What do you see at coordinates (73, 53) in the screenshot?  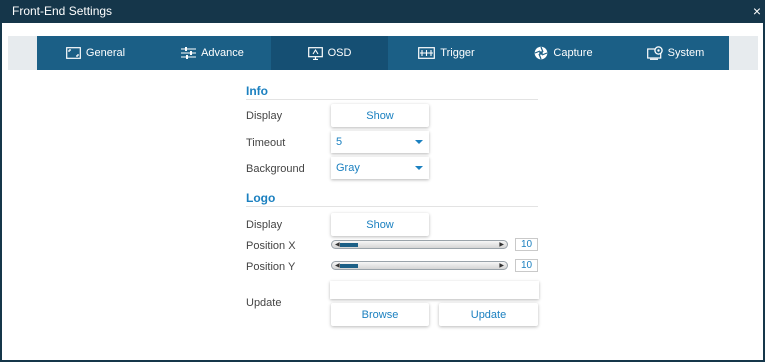 I see `screen-icon` at bounding box center [73, 53].